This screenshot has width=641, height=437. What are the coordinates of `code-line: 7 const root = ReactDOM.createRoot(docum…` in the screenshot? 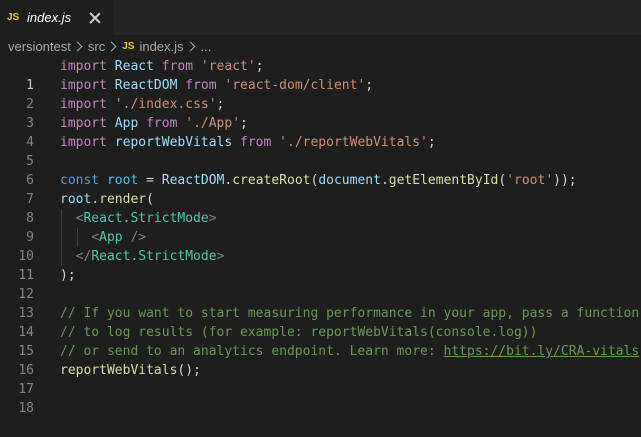 It's located at (320, 180).